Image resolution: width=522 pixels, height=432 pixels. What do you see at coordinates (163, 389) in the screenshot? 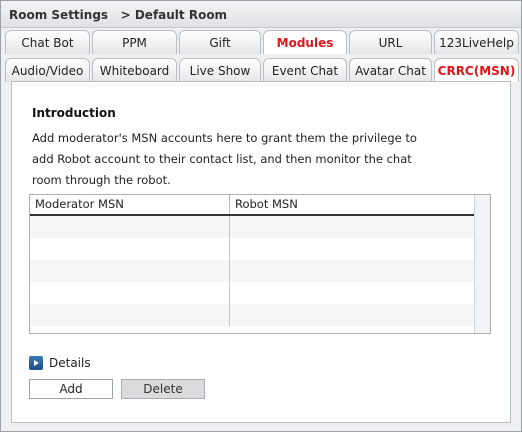
I see `delete-button: Delete` at bounding box center [163, 389].